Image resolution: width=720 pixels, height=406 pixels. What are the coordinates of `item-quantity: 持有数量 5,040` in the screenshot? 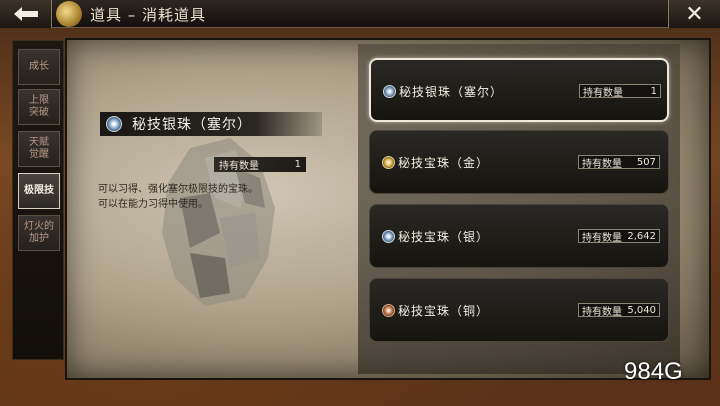 It's located at (619, 310).